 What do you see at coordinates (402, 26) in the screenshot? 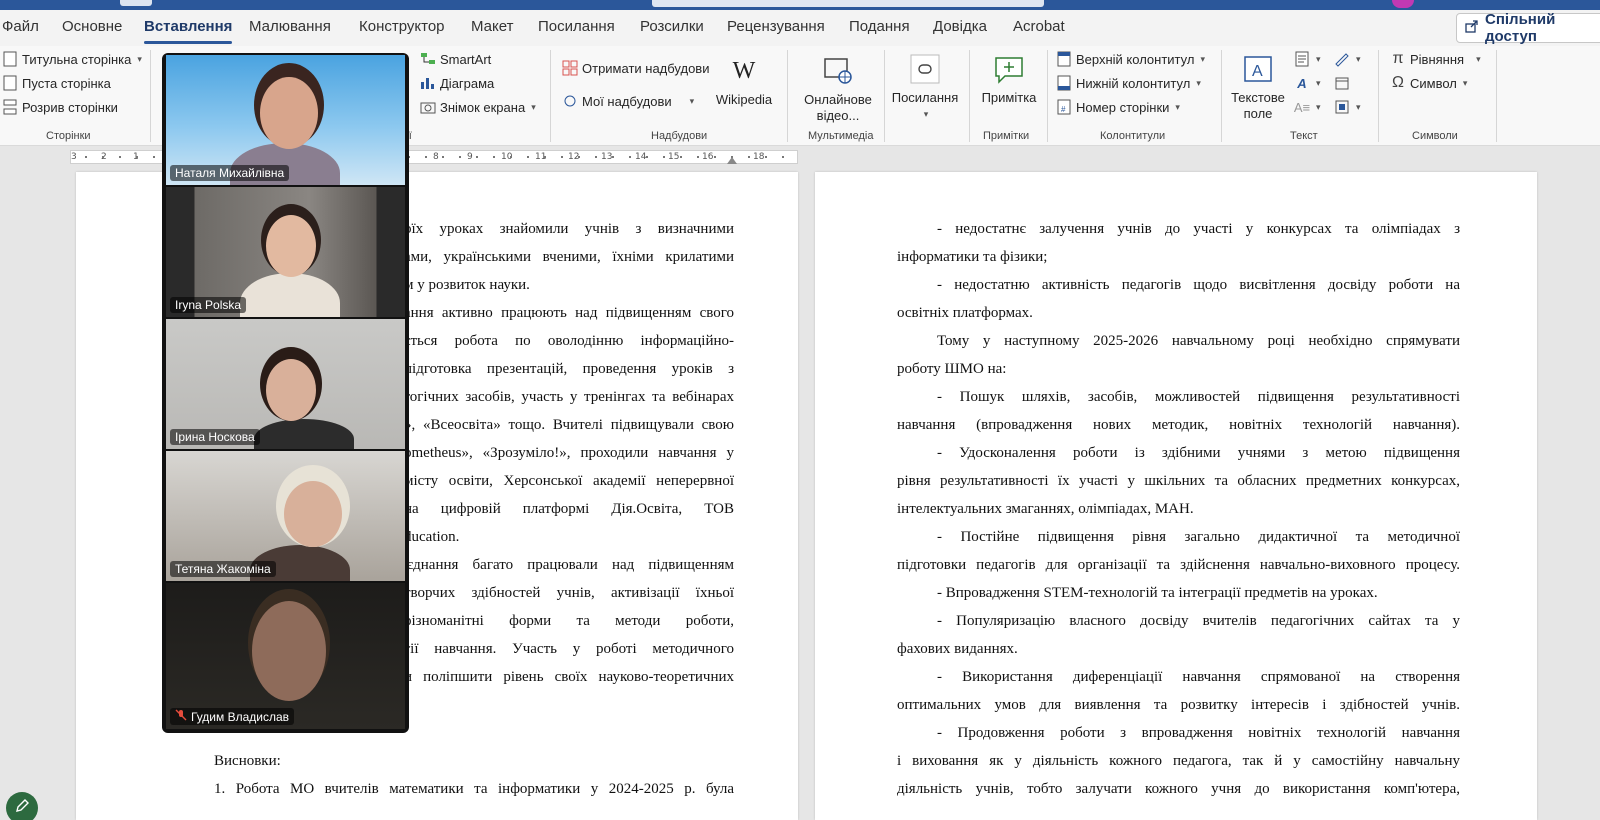
I see `tab-design: Конструктор` at bounding box center [402, 26].